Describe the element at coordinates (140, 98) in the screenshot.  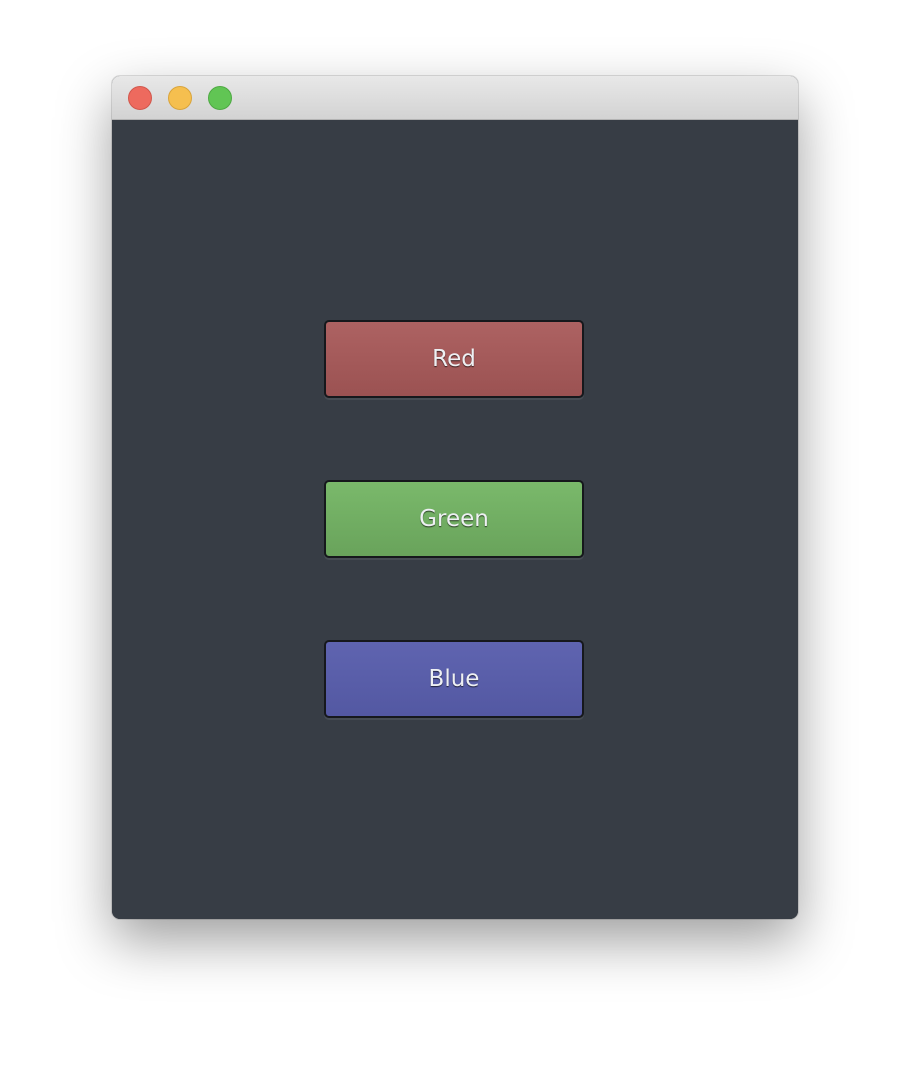
I see `close-icon` at that location.